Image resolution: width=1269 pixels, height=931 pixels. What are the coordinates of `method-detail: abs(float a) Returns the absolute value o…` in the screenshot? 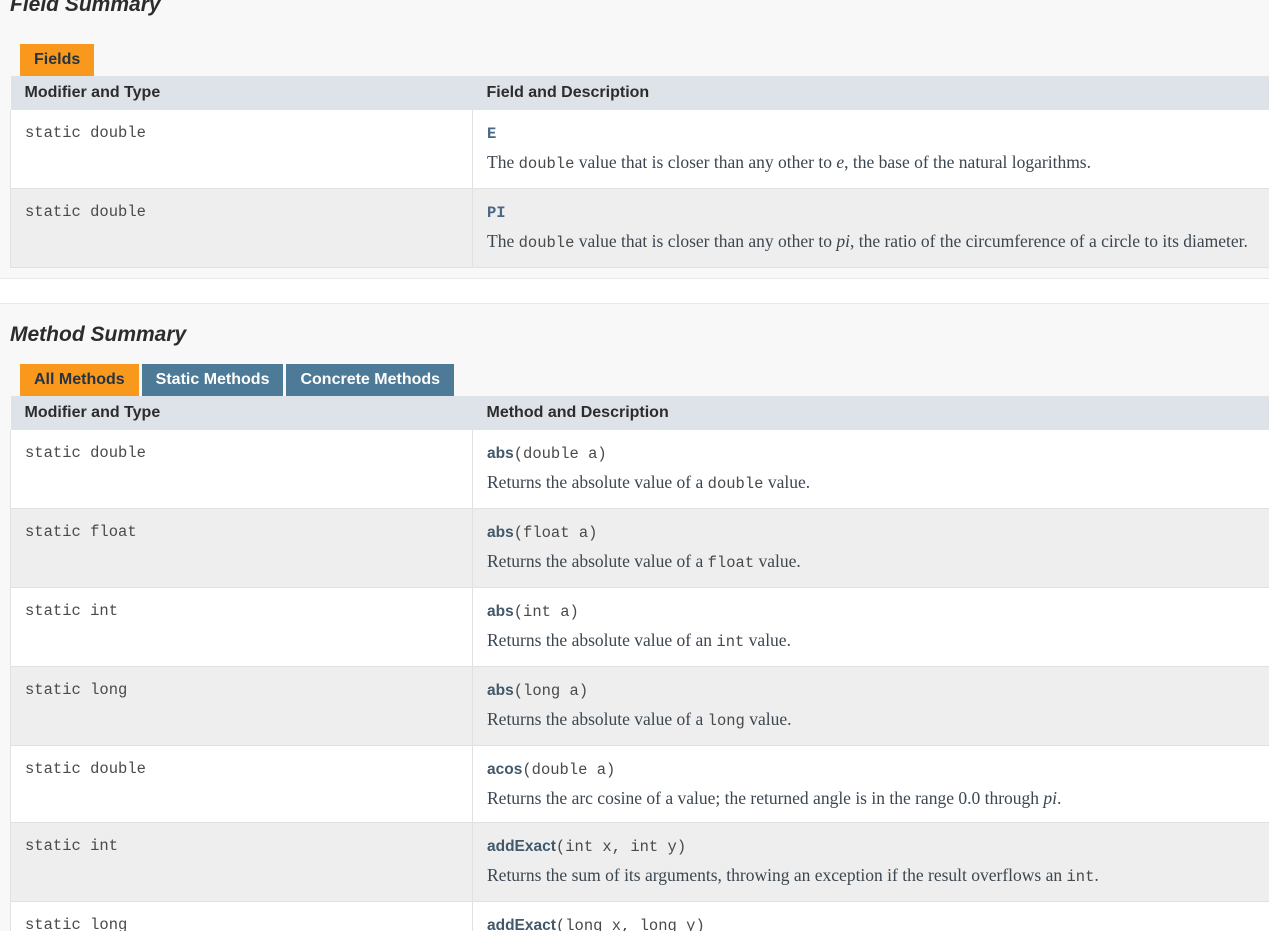 It's located at (870, 548).